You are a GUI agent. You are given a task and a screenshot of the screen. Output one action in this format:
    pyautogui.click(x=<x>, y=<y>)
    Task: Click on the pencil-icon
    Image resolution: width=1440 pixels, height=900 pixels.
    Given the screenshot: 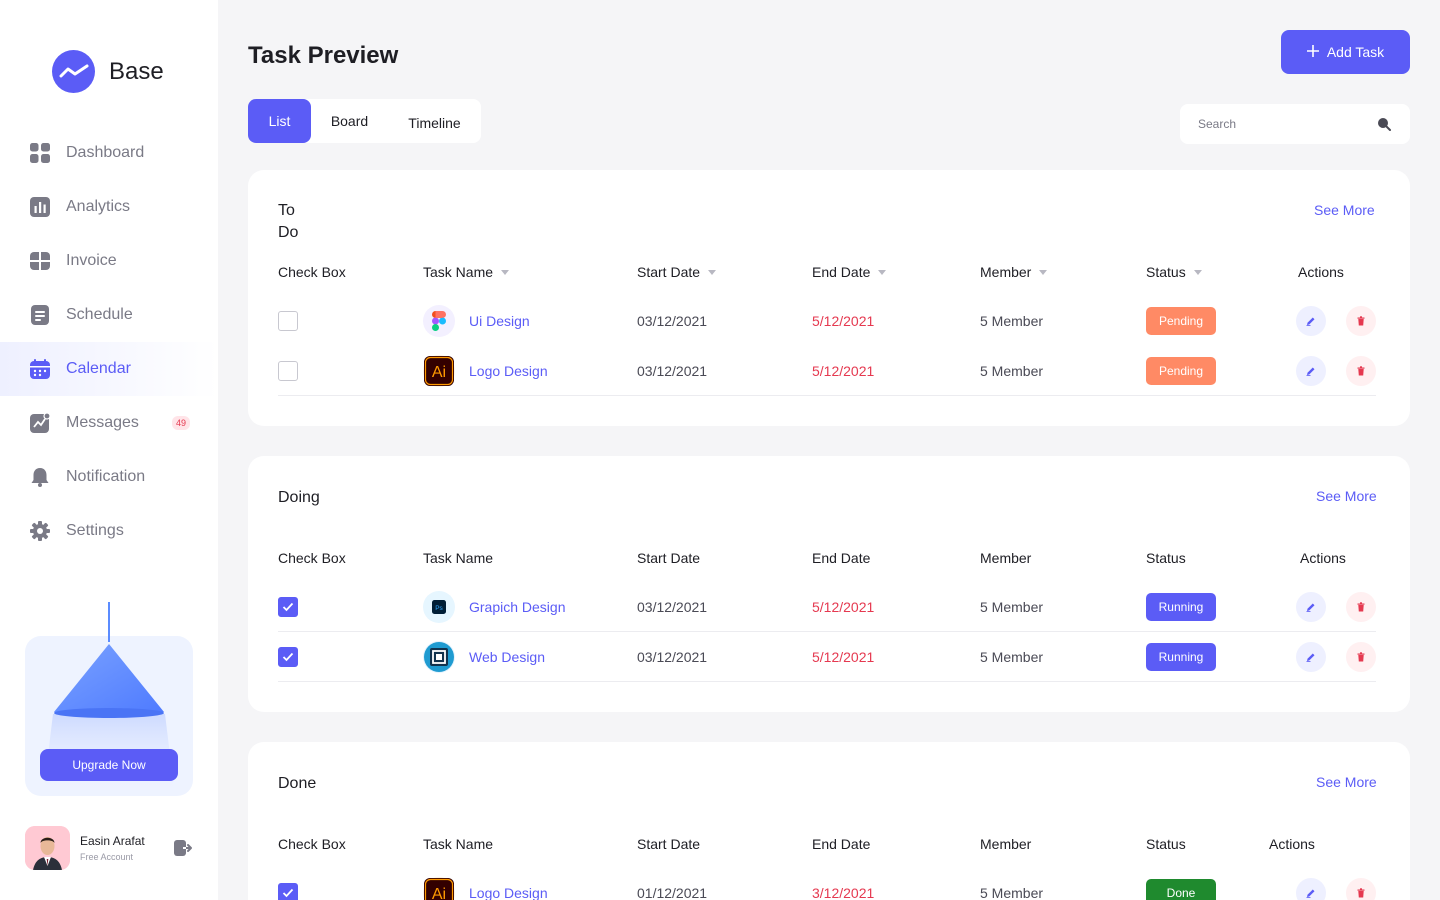 What is the action you would take?
    pyautogui.click(x=1310, y=607)
    